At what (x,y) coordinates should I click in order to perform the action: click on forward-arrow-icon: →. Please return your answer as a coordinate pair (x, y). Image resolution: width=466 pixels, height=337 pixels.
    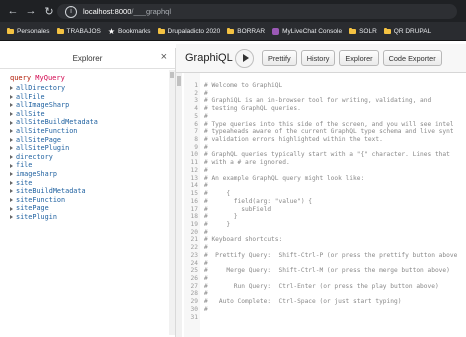
    Looking at the image, I should click on (31, 11).